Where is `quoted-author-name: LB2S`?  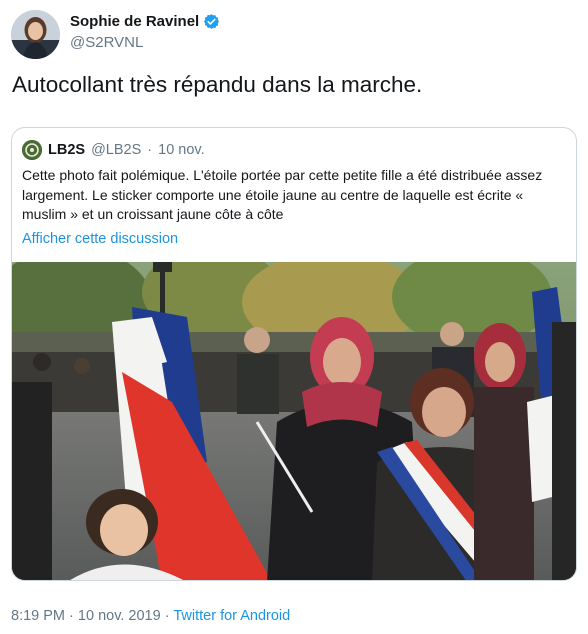 quoted-author-name: LB2S is located at coordinates (67, 150).